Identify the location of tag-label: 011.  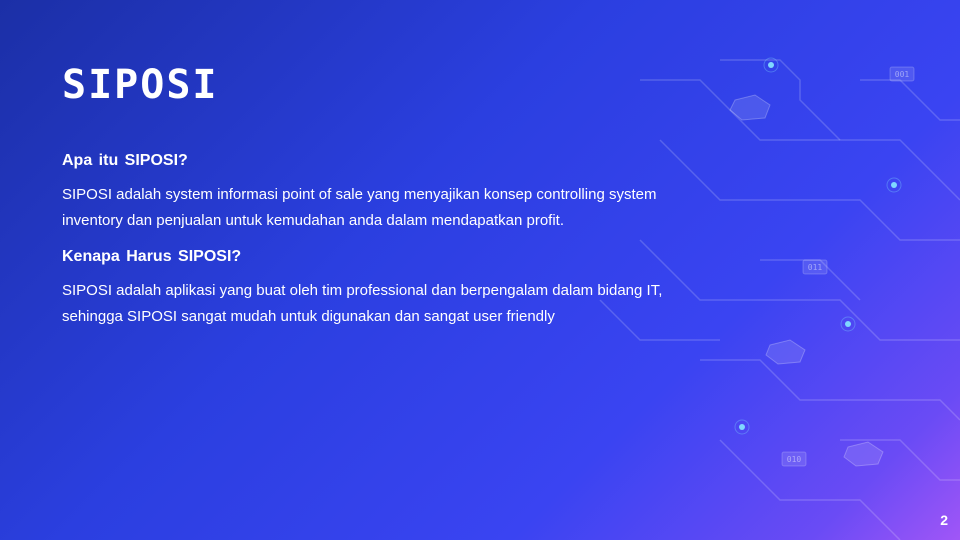
(815, 267).